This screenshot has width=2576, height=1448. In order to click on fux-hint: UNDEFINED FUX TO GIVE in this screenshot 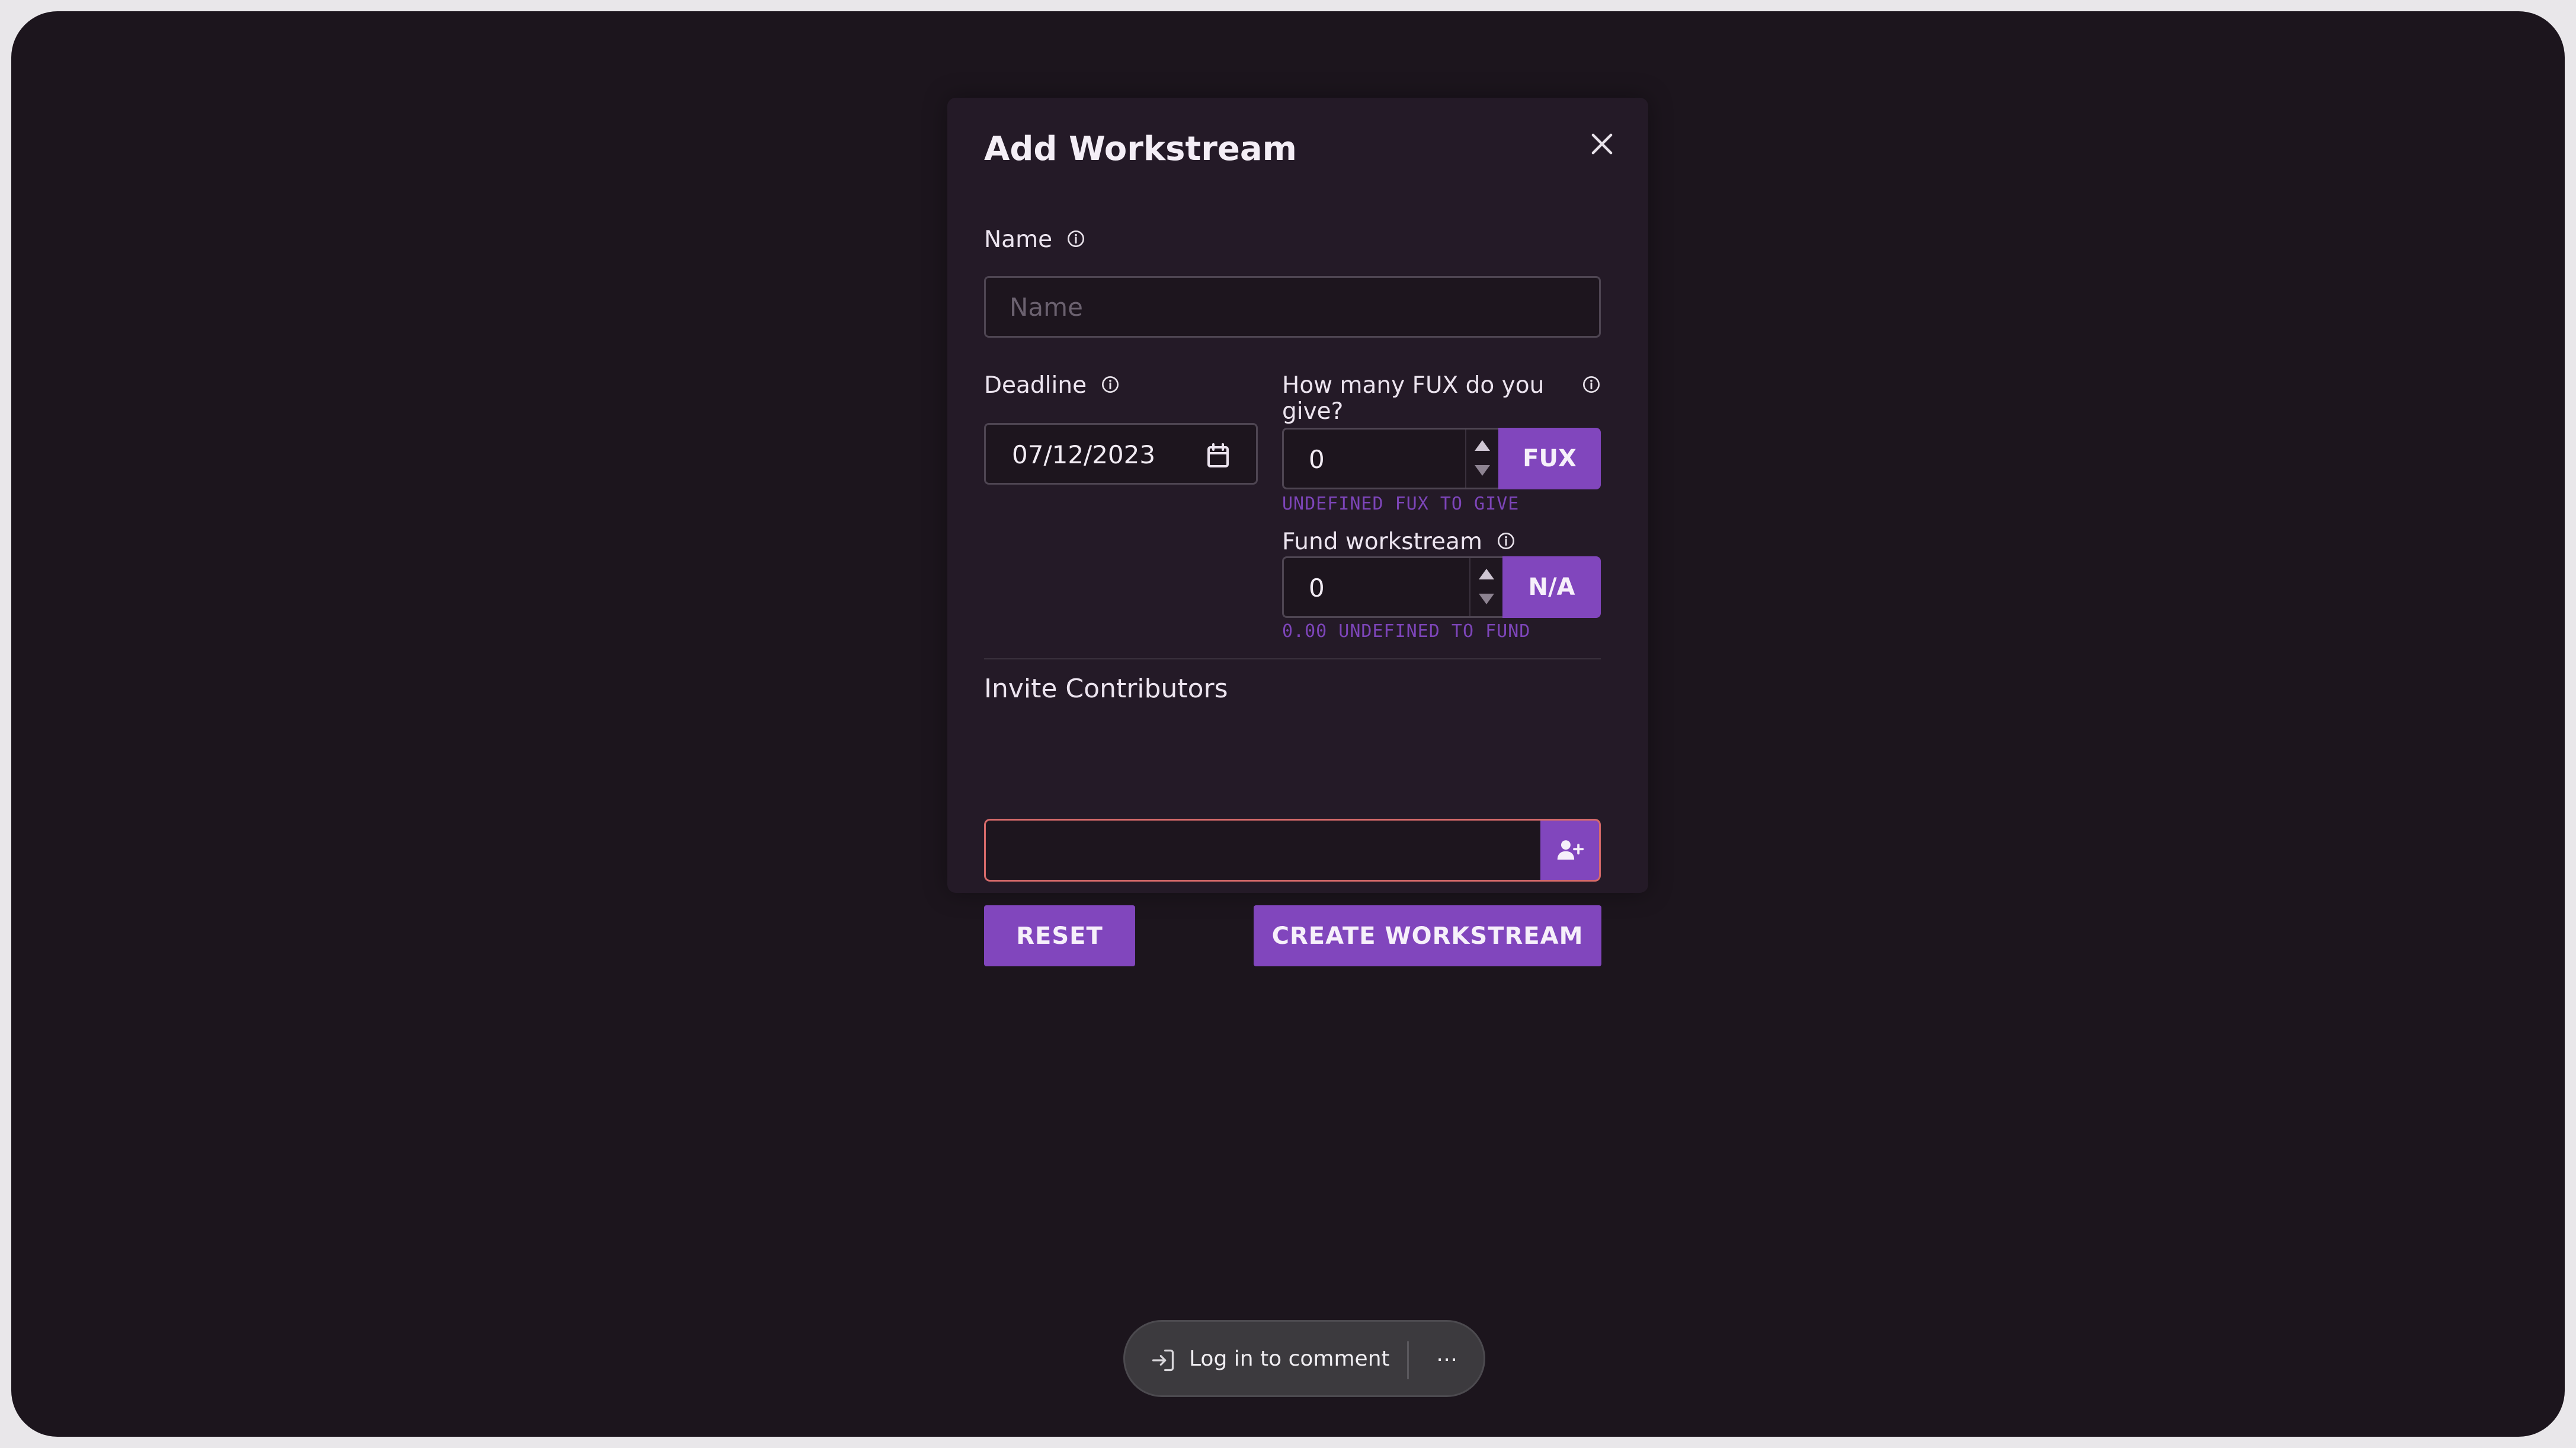, I will do `click(1401, 504)`.